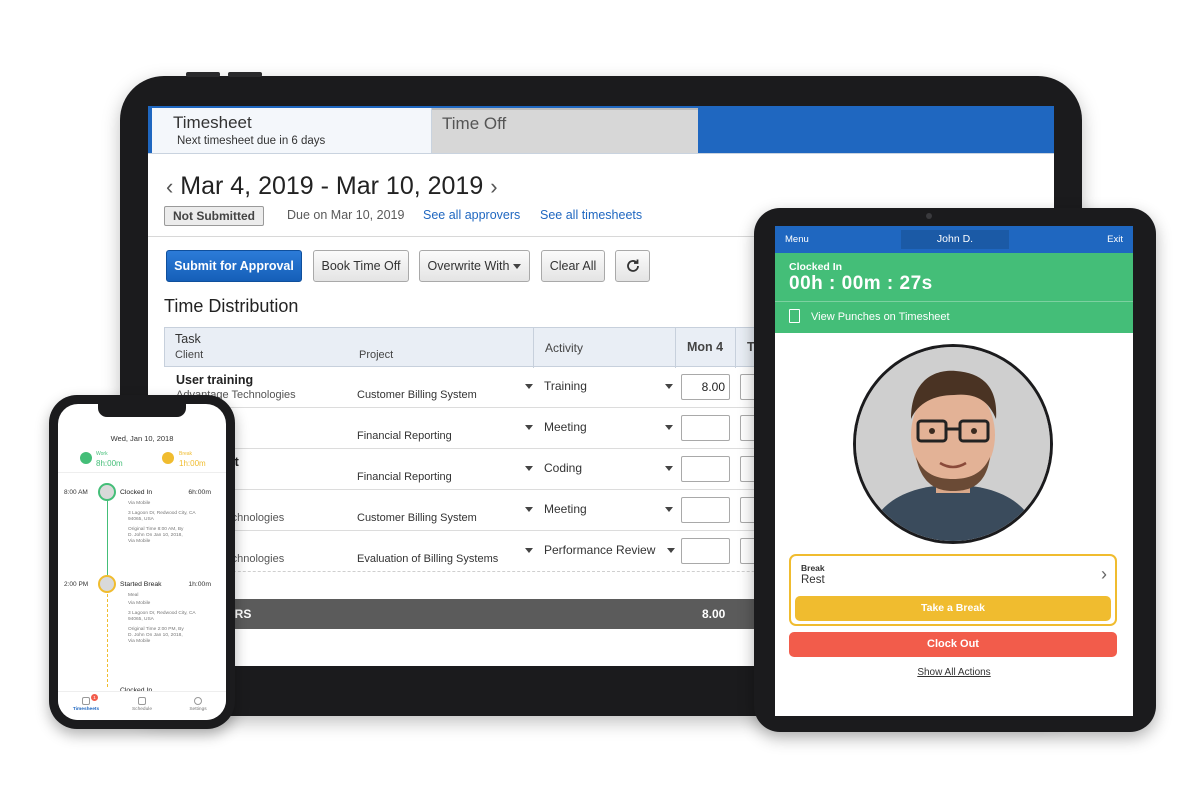 Image resolution: width=1200 pixels, height=800 pixels. Describe the element at coordinates (797, 239) in the screenshot. I see `menu-button: Menu` at that location.